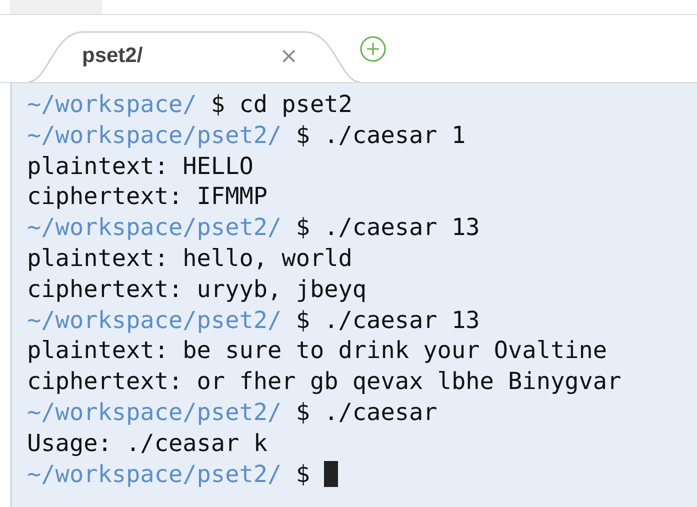 The width and height of the screenshot is (697, 507). What do you see at coordinates (189, 258) in the screenshot?
I see `output-text: plaintext: hello, world` at bounding box center [189, 258].